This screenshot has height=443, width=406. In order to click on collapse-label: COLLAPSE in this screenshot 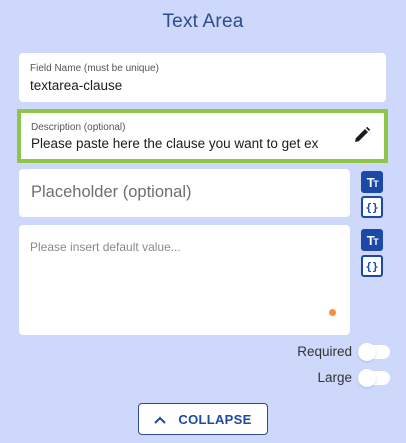, I will do `click(215, 419)`.